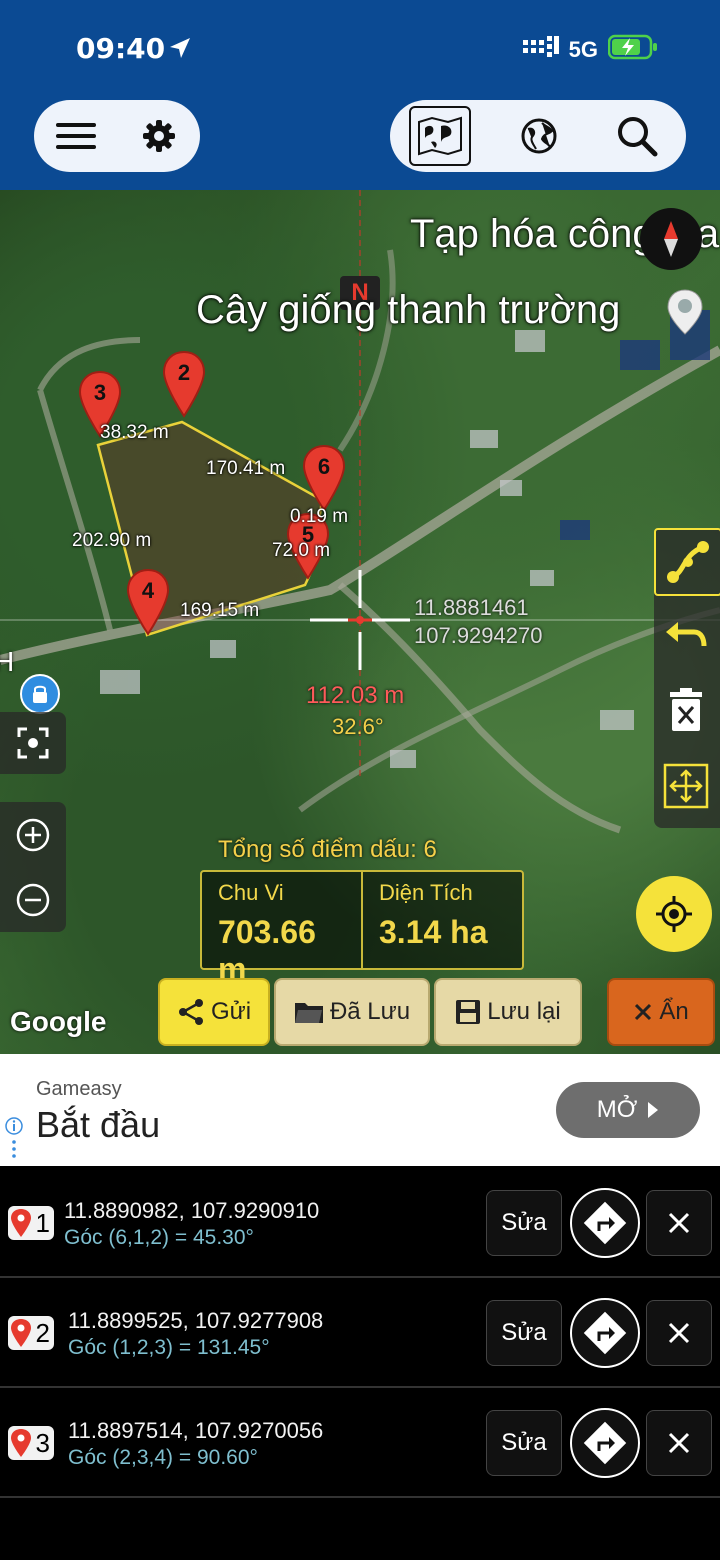  I want to click on search-icon, so click(638, 137).